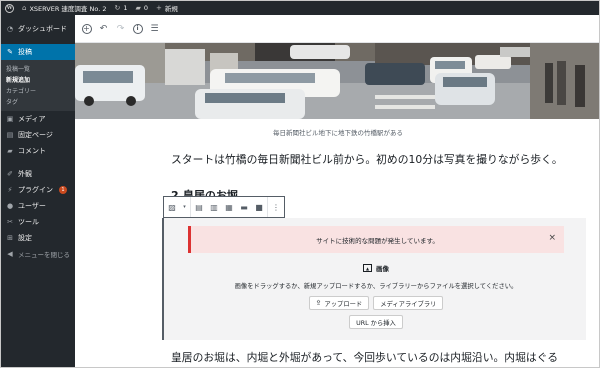 This screenshot has width=600, height=368. Describe the element at coordinates (10, 206) in the screenshot. I see `user-icon: ●` at that location.